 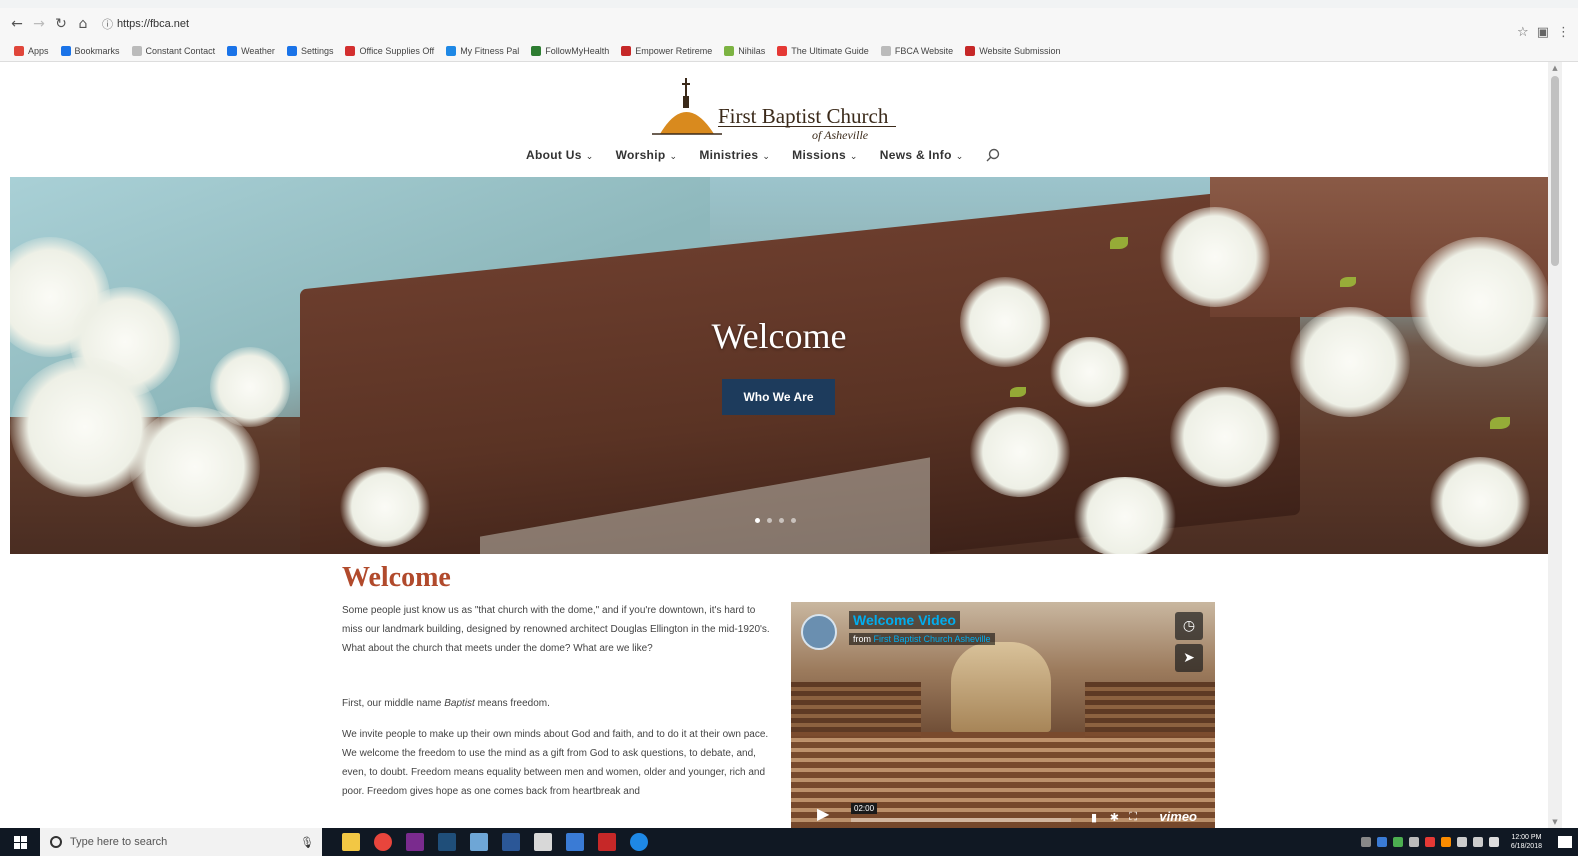 I want to click on edge-icon, so click(x=639, y=842).